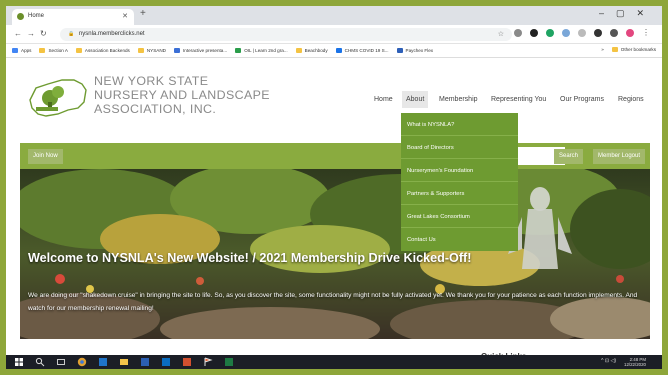 The image size is (668, 375). I want to click on powerpoint-icon, so click(187, 362).